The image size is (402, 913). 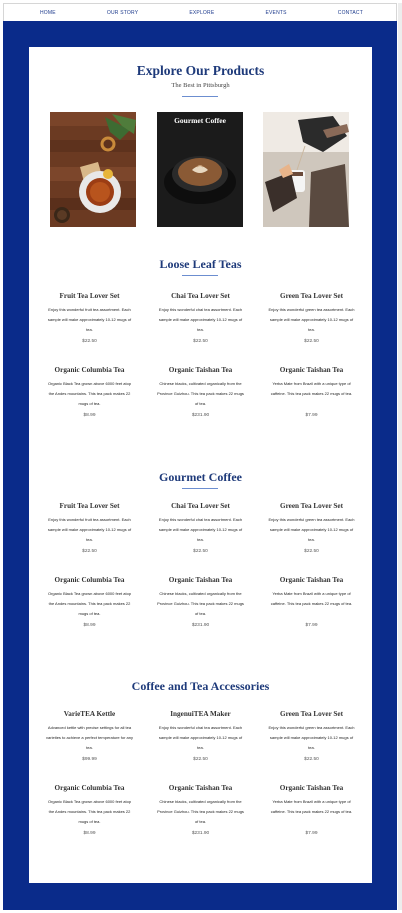 What do you see at coordinates (200, 96) in the screenshot?
I see `title-divider` at bounding box center [200, 96].